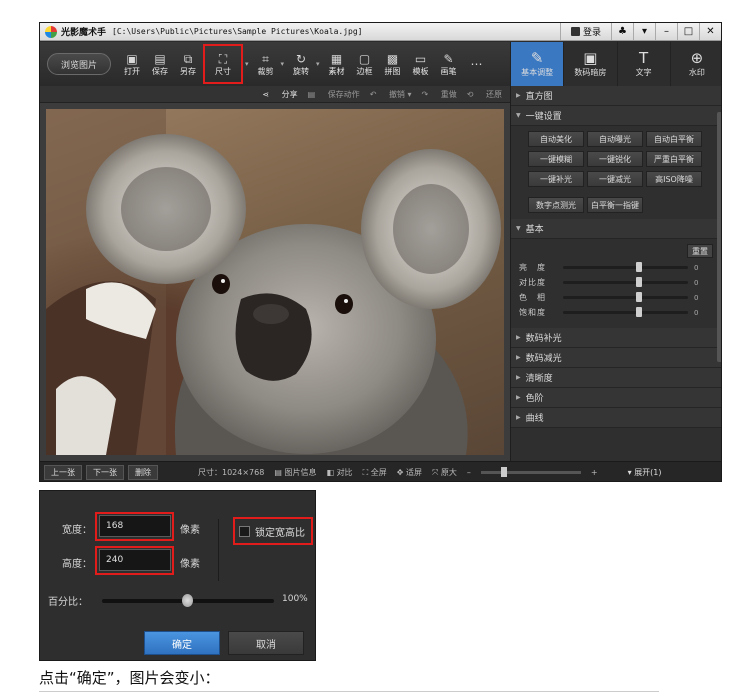 The width and height of the screenshot is (748, 695). Describe the element at coordinates (616, 418) in the screenshot. I see `section-curves: ▶ 曲线` at that location.